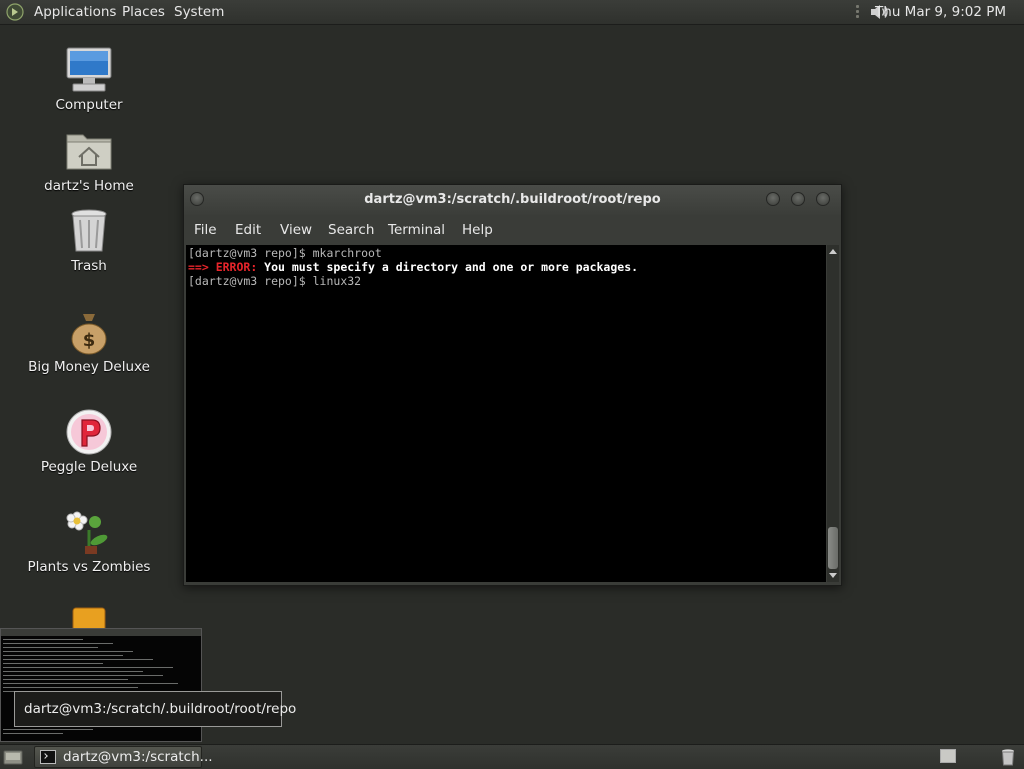 This screenshot has width=1024, height=769. Describe the element at coordinates (512, 230) in the screenshot. I see `terminal-menu-bar: File Edit View Search Terminal Help` at that location.